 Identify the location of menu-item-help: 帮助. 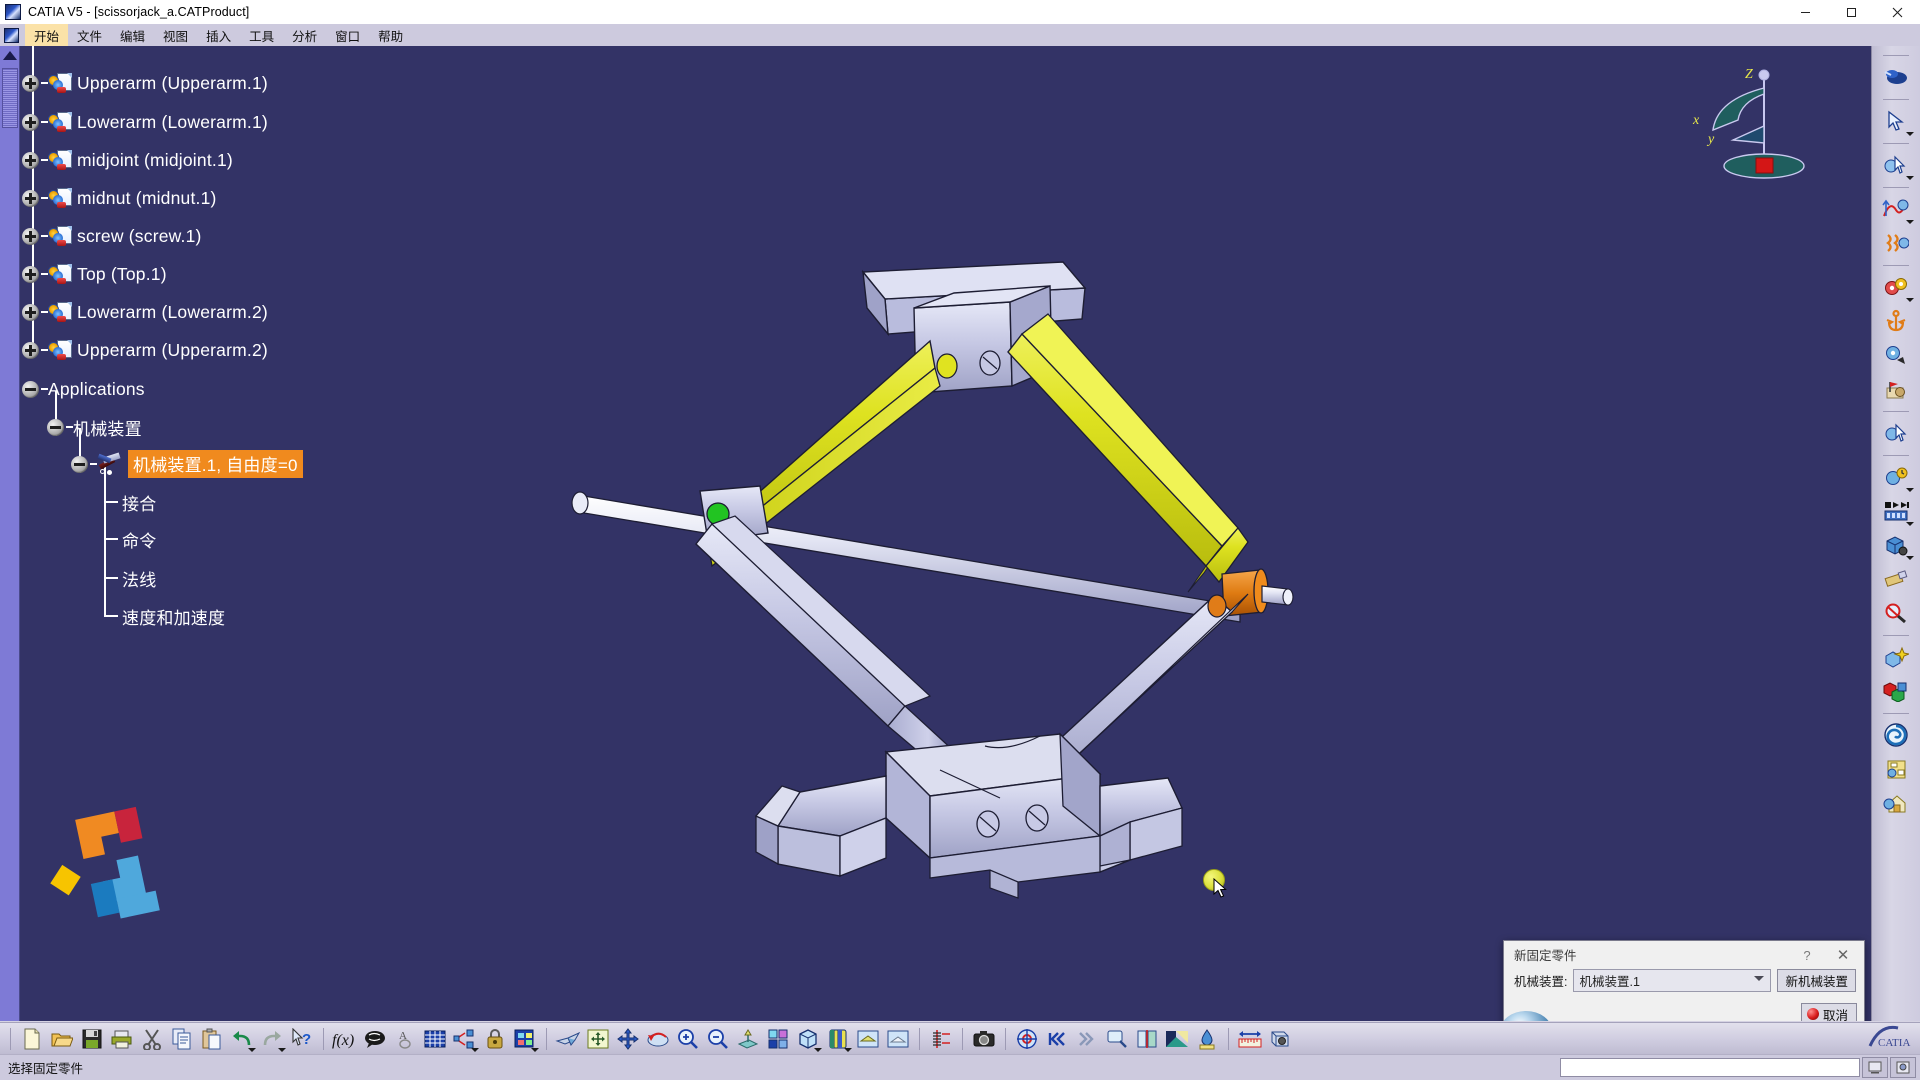
(390, 35).